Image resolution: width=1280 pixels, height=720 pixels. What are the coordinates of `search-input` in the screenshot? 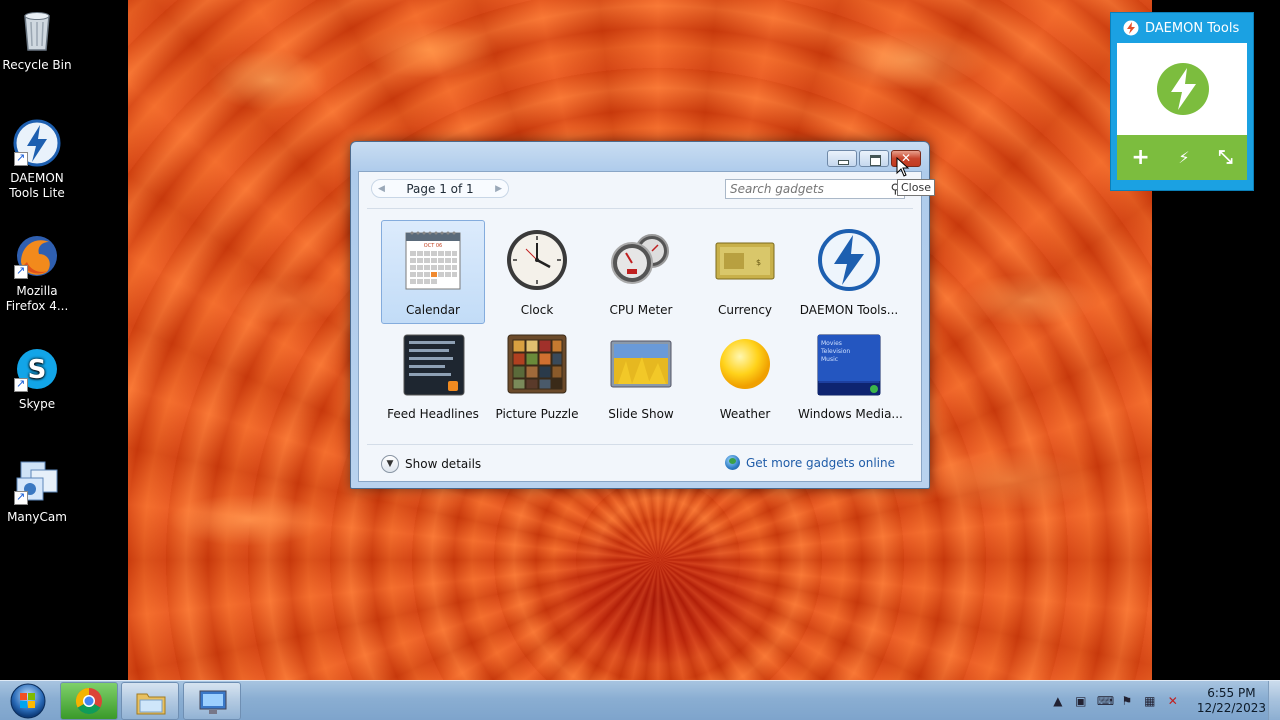 It's located at (805, 189).